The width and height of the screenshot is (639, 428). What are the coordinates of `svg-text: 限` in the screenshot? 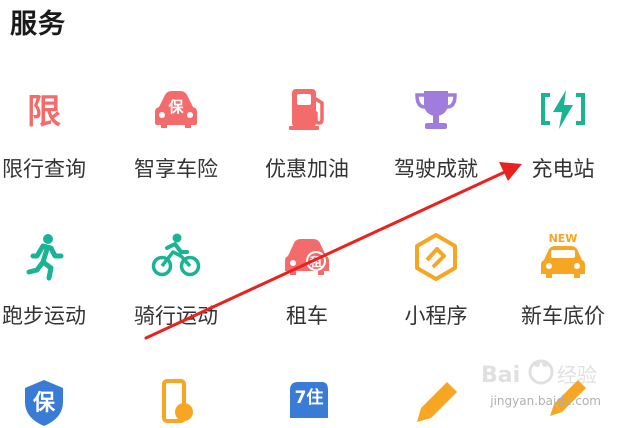 It's located at (44, 112).